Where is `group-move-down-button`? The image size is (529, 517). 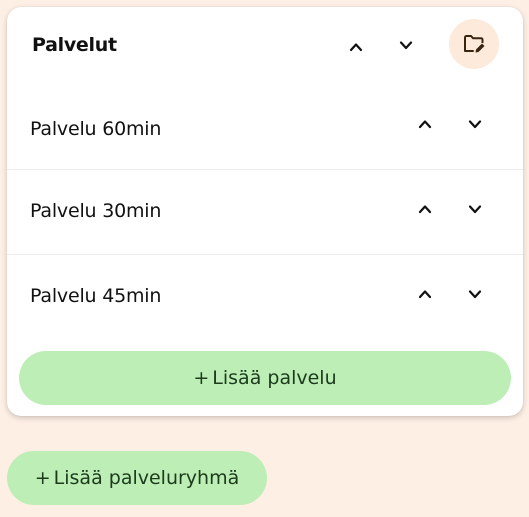
group-move-down-button is located at coordinates (406, 45).